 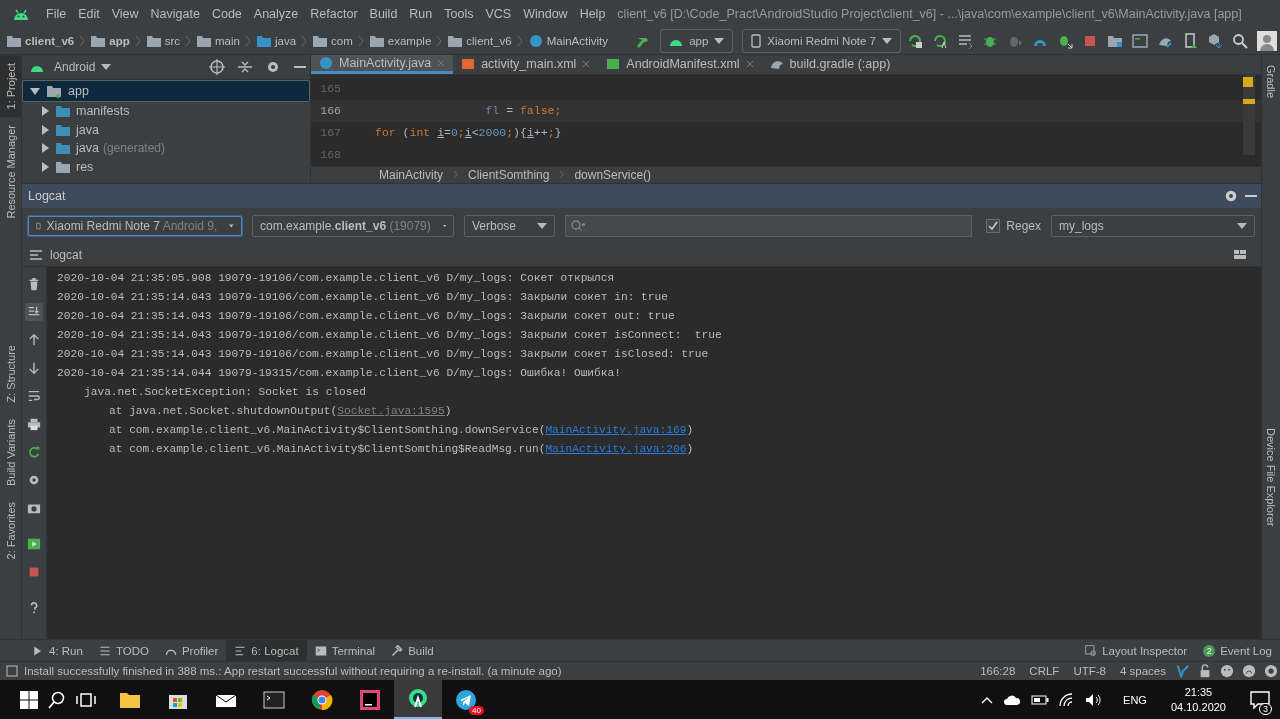 I want to click on breadcrumb: java, so click(x=285, y=41).